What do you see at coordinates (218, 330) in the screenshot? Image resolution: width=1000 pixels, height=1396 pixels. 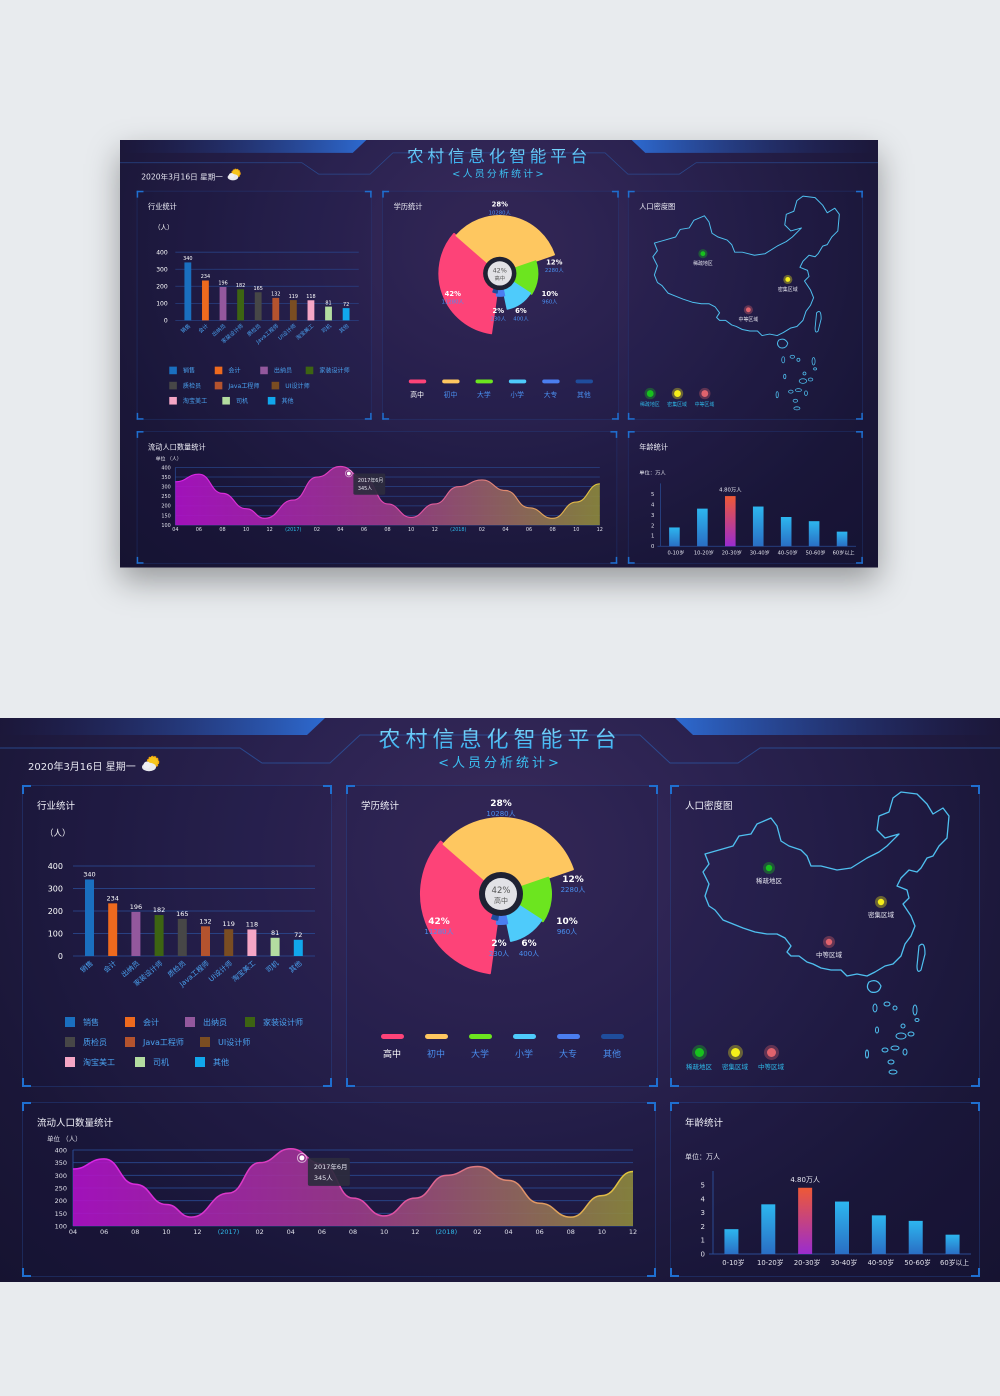 I see `industry-x-label: 出纳员` at bounding box center [218, 330].